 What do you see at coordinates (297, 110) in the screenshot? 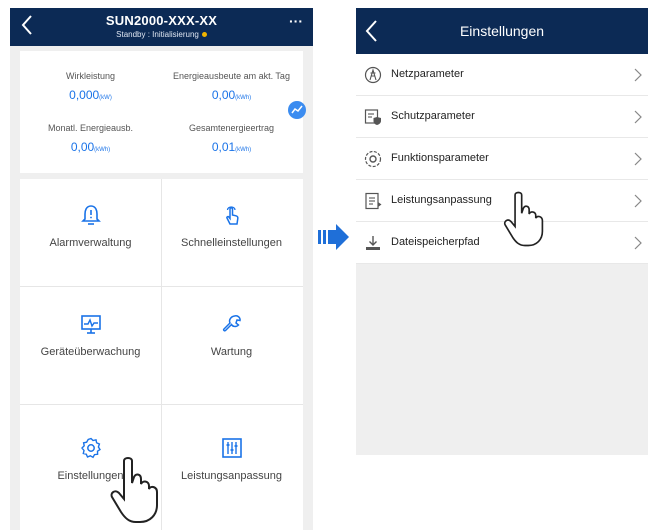
I see `chart-trend-icon` at bounding box center [297, 110].